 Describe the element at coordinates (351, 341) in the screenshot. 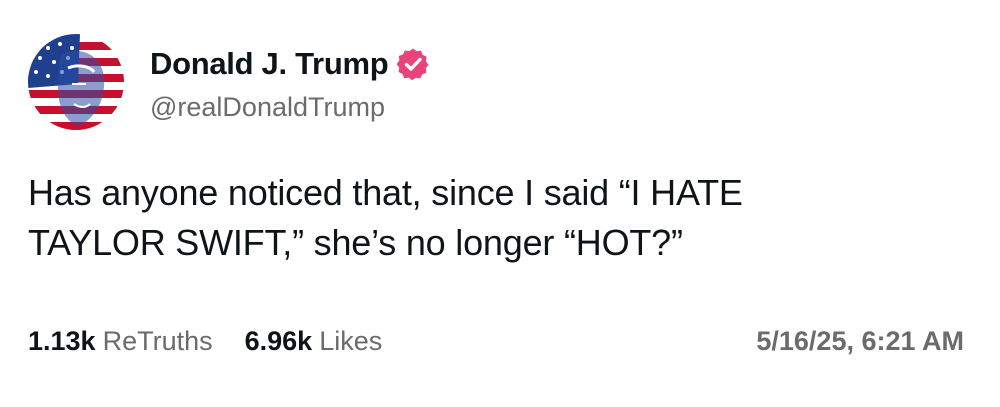

I see `likes-label: Likes` at that location.